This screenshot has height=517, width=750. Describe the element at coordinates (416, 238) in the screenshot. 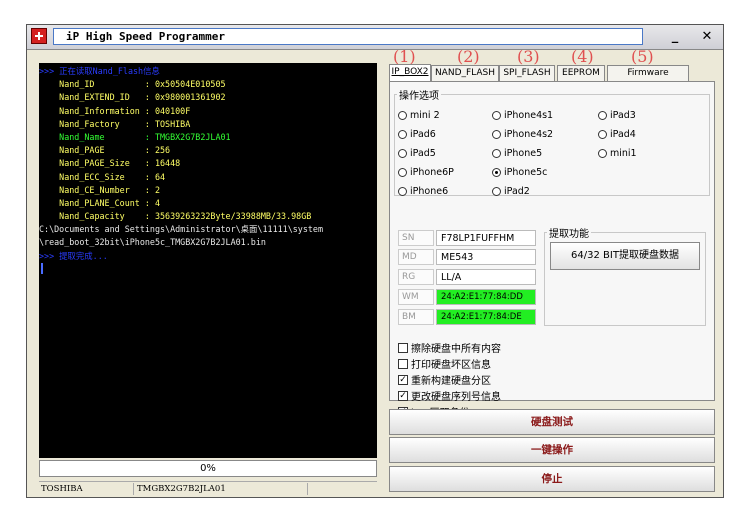

I see `sn-label: SN` at that location.